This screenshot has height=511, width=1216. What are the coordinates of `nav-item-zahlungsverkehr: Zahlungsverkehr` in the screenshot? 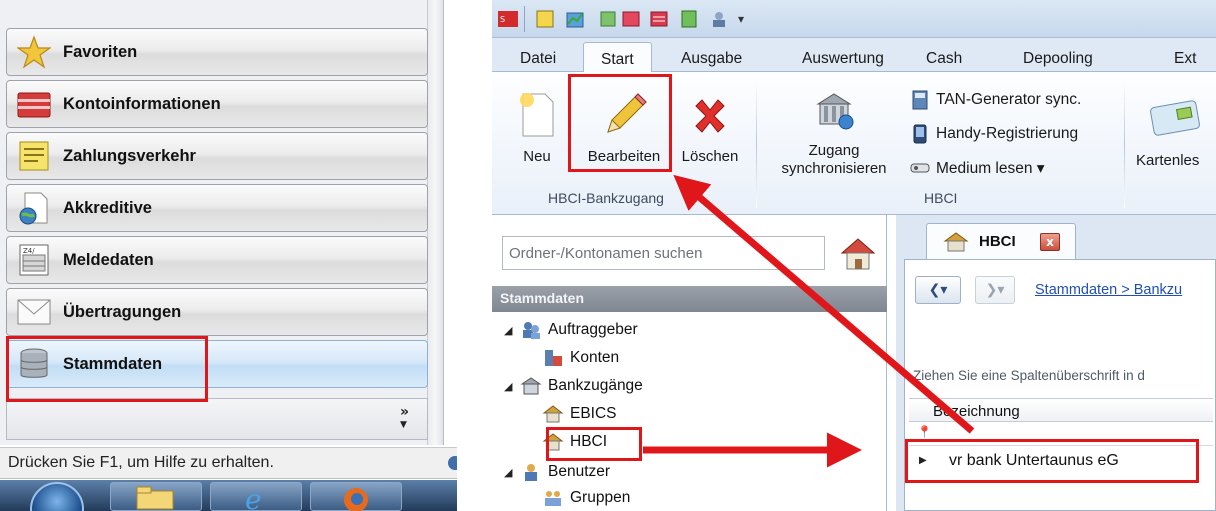 It's located at (217, 156).